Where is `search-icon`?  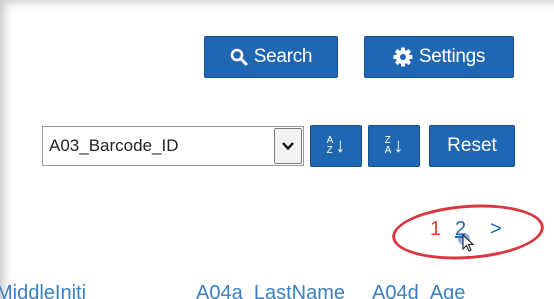
search-icon is located at coordinates (239, 57).